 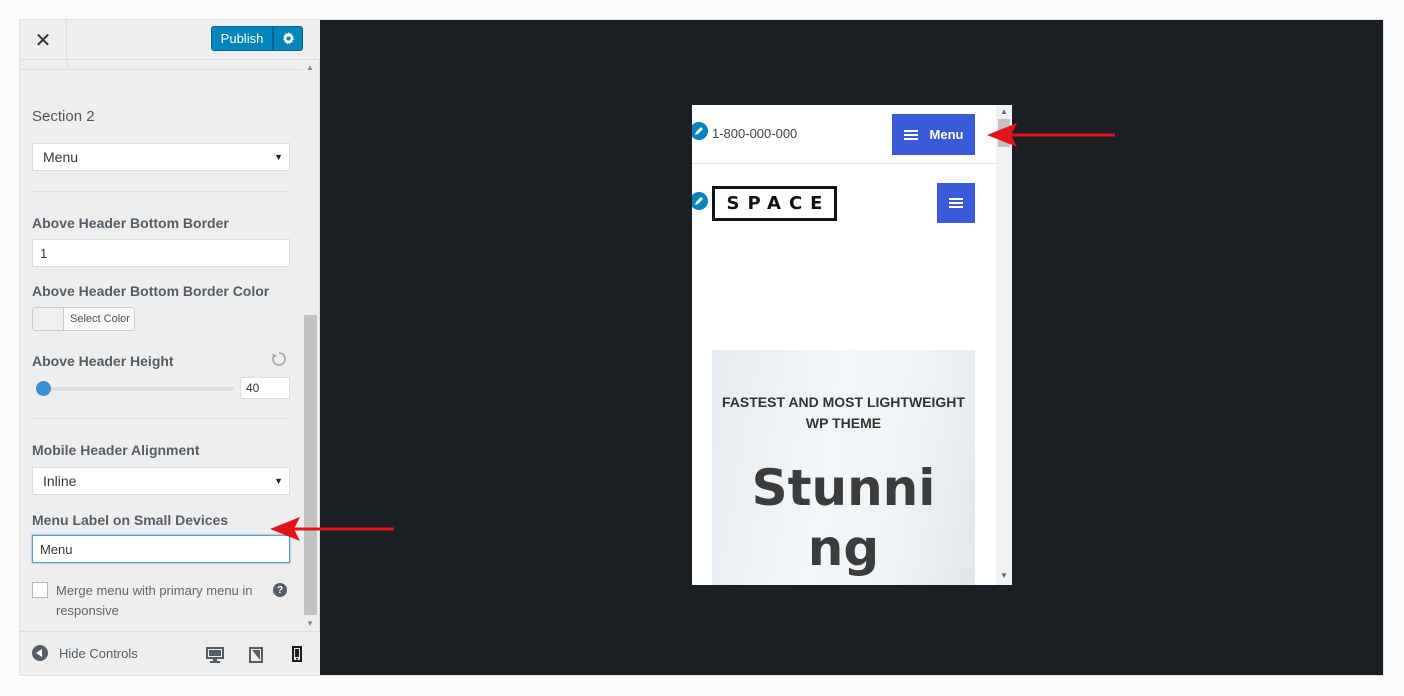 What do you see at coordinates (161, 157) in the screenshot?
I see `section-2-select: Menu ▼` at bounding box center [161, 157].